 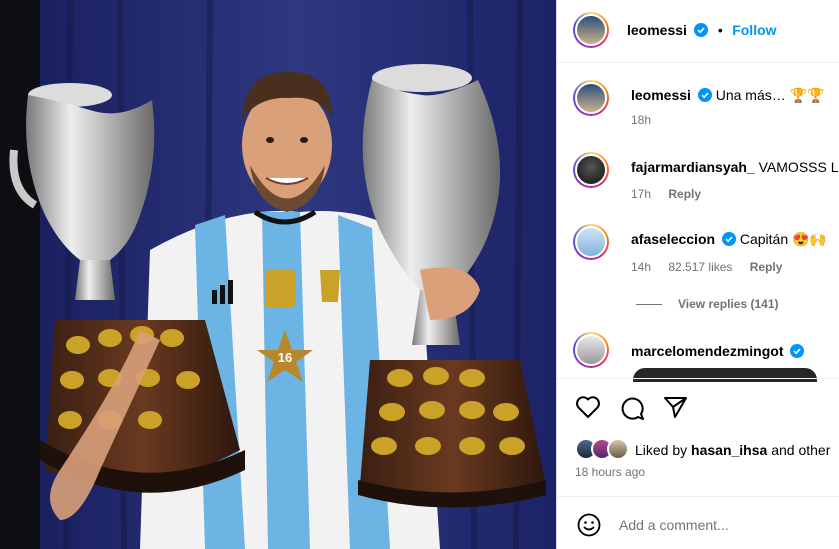 What do you see at coordinates (698, 178) in the screenshot?
I see `comment-item: fajarmardiansyah_ VAMOSSS L 17h Reply` at bounding box center [698, 178].